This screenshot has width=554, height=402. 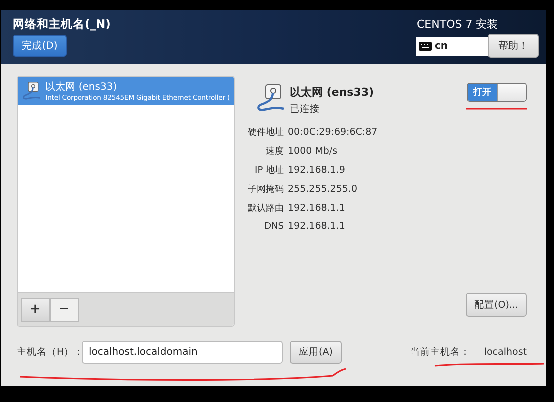 What do you see at coordinates (266, 208) in the screenshot?
I see `property-label: 默认路由` at bounding box center [266, 208].